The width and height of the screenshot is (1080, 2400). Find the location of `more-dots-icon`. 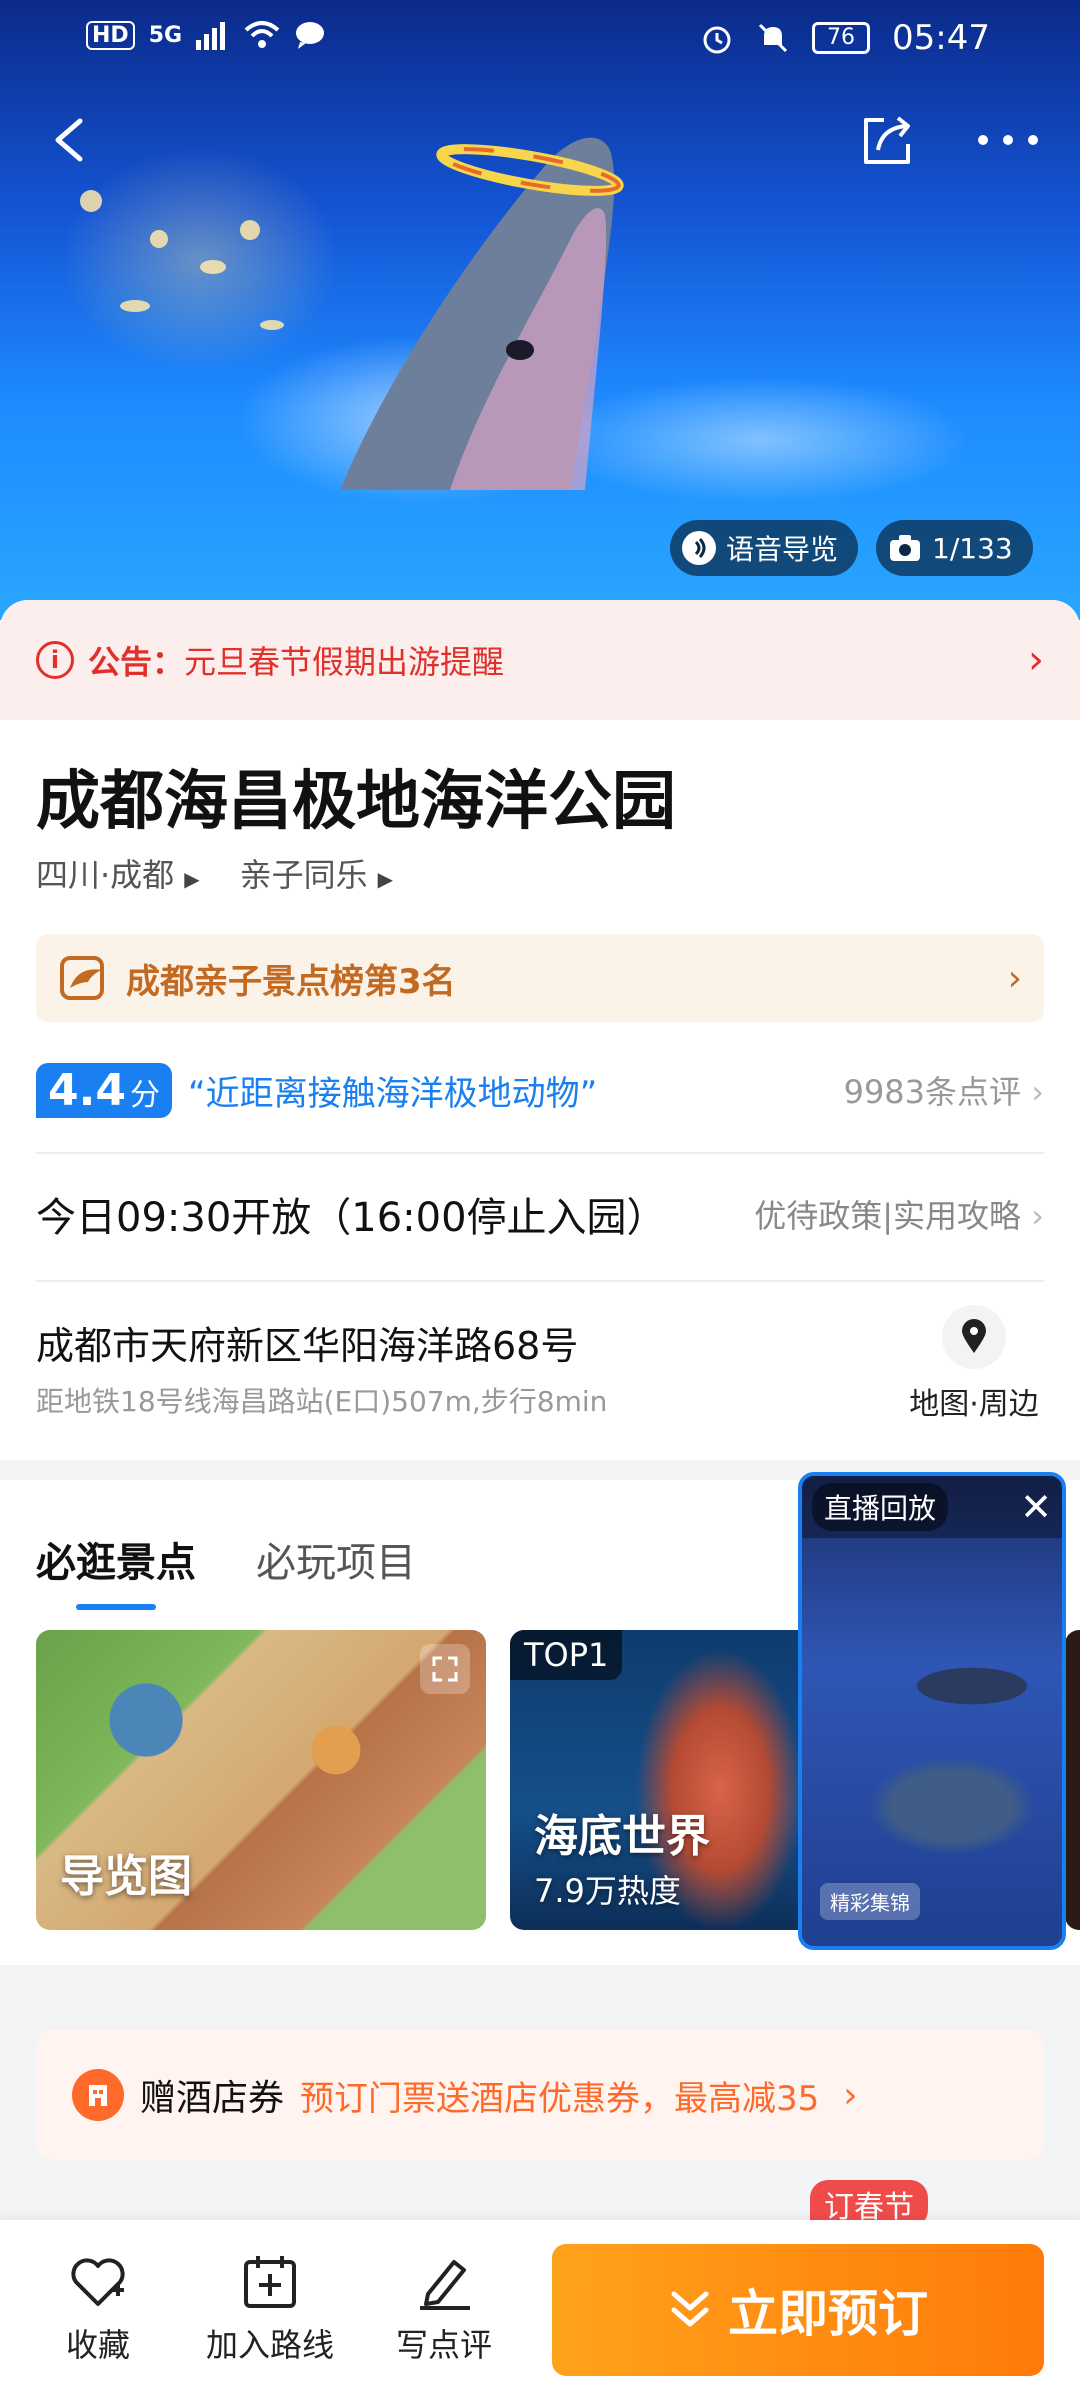

more-dots-icon is located at coordinates (1008, 140).